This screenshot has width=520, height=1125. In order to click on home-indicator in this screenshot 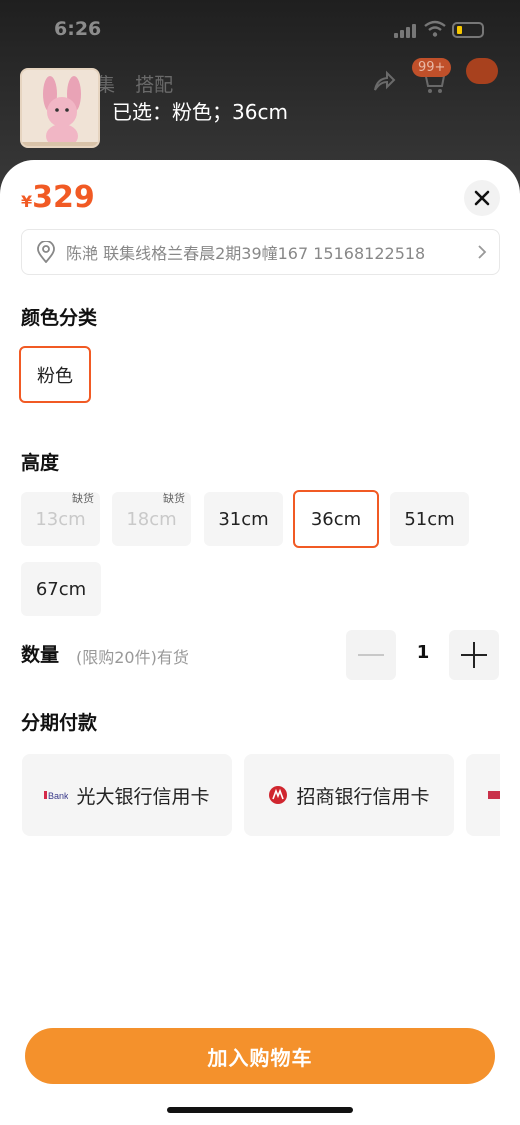, I will do `click(260, 1110)`.